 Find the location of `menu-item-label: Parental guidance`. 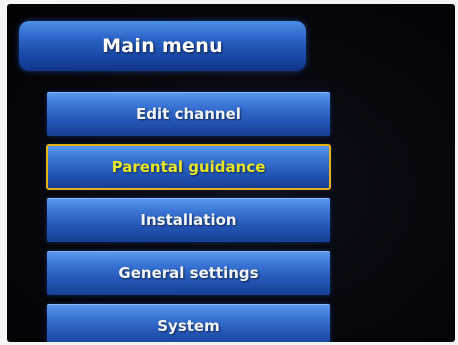

menu-item-label: Parental guidance is located at coordinates (188, 167).